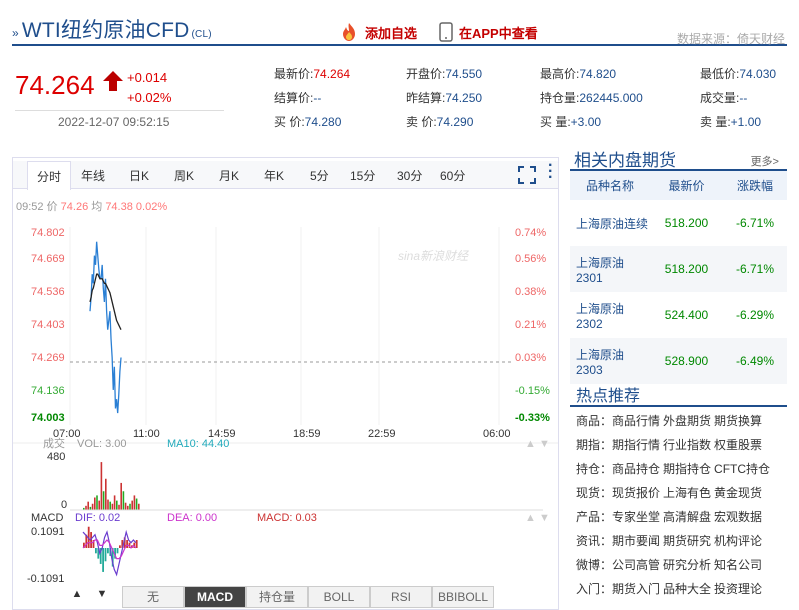 The height and width of the screenshot is (610, 799). Describe the element at coordinates (738, 445) in the screenshot. I see `hot-link: 权重股票` at that location.